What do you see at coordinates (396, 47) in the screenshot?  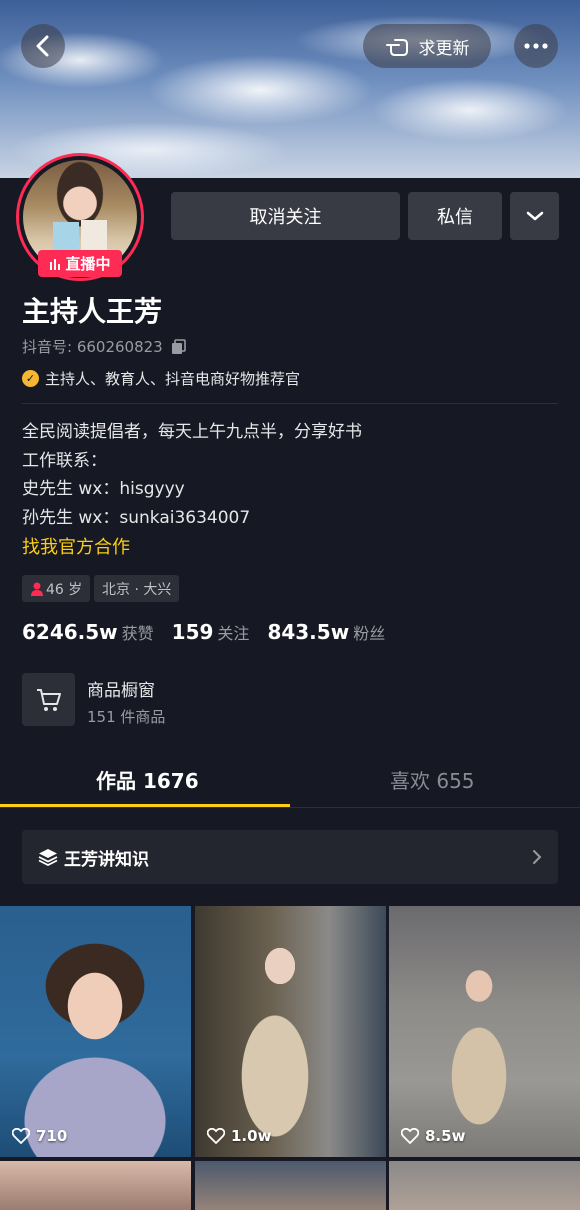 I see `pointing-hand-icon` at bounding box center [396, 47].